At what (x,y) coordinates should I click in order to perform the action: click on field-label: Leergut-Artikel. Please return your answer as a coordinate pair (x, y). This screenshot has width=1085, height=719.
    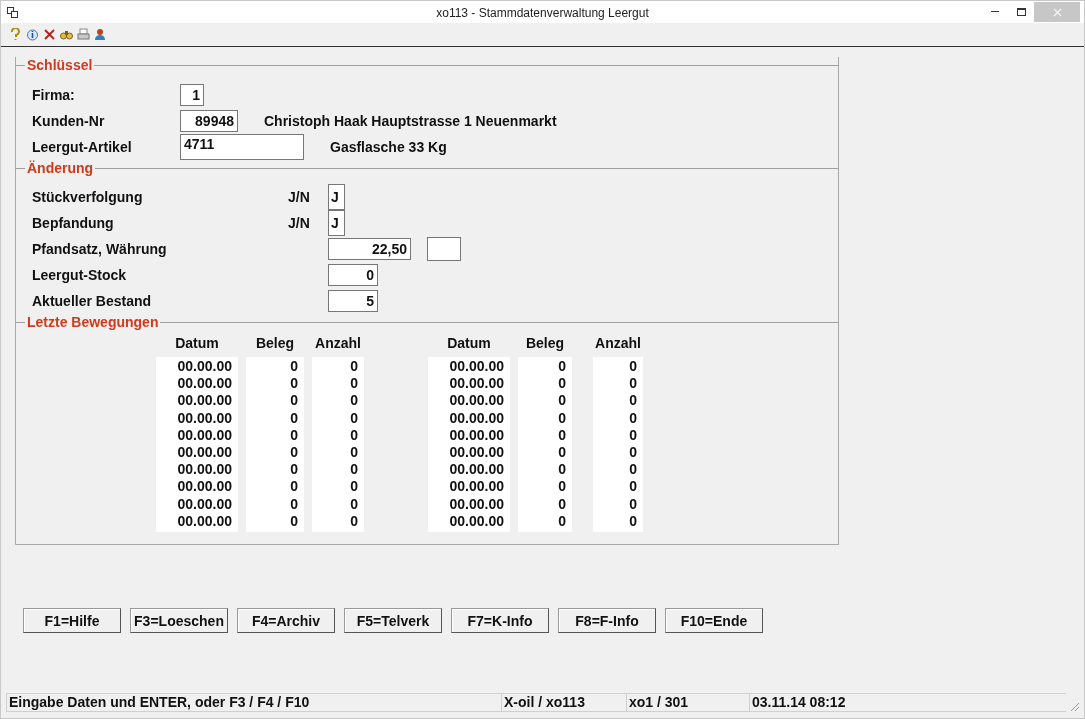
    Looking at the image, I should click on (82, 147).